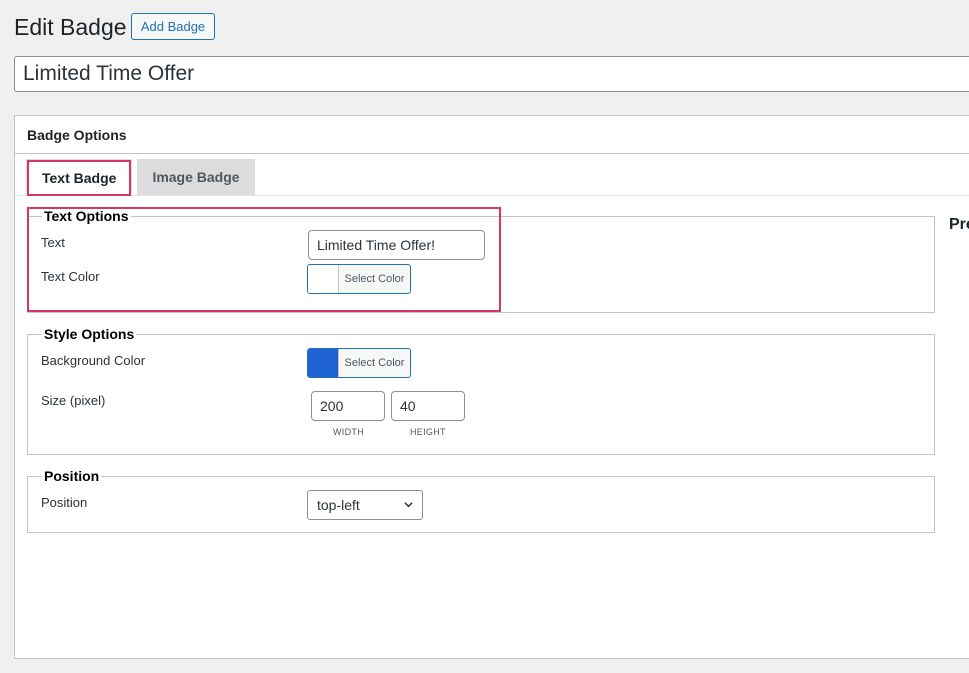  What do you see at coordinates (959, 224) in the screenshot?
I see `preview-label: Pre` at bounding box center [959, 224].